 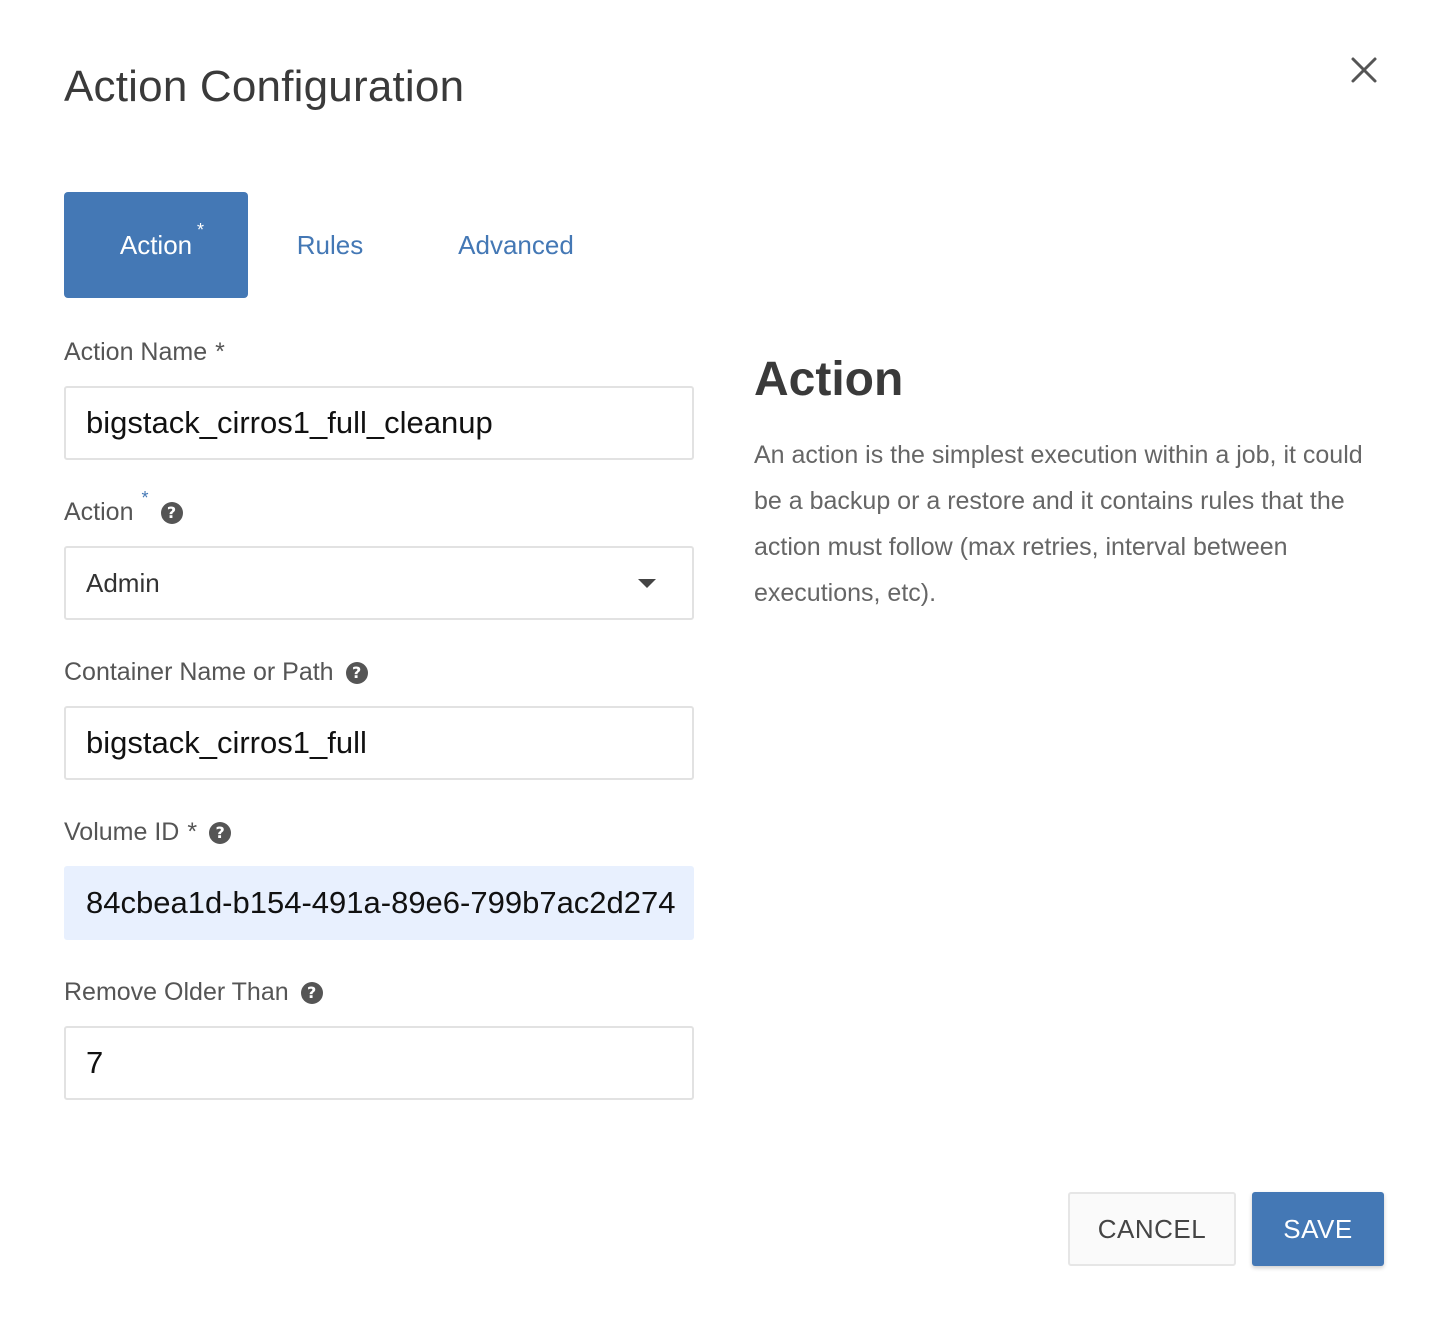 I want to click on tab-rules-label: Rules, so click(x=330, y=244).